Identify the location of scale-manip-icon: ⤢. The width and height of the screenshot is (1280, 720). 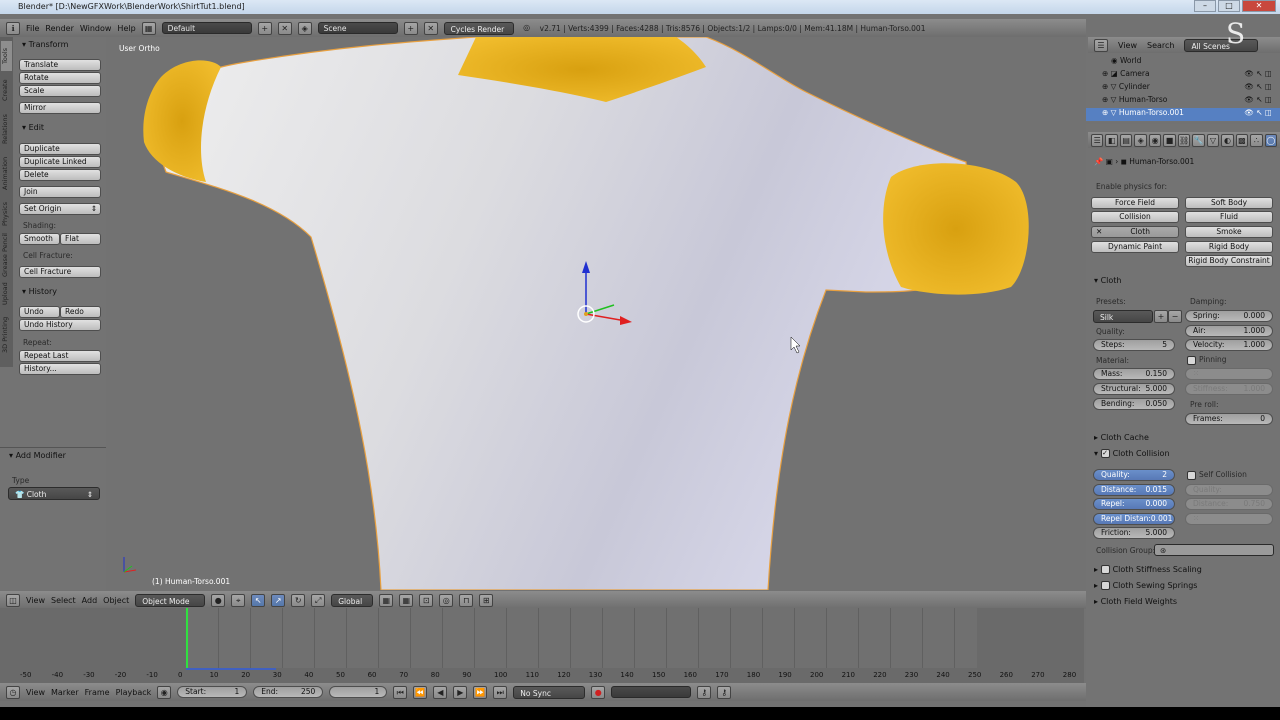
(318, 600).